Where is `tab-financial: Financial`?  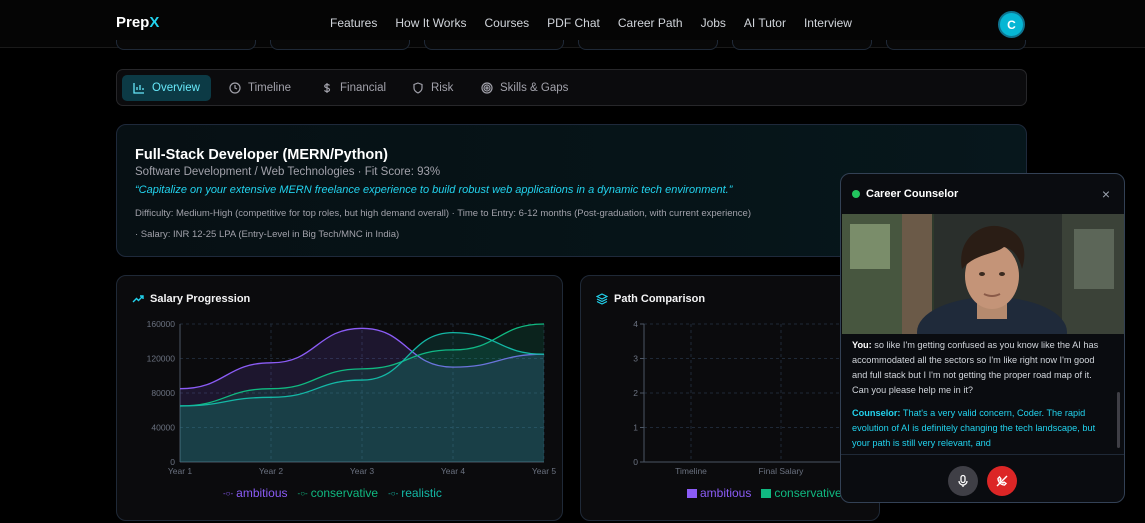 tab-financial: Financial is located at coordinates (353, 88).